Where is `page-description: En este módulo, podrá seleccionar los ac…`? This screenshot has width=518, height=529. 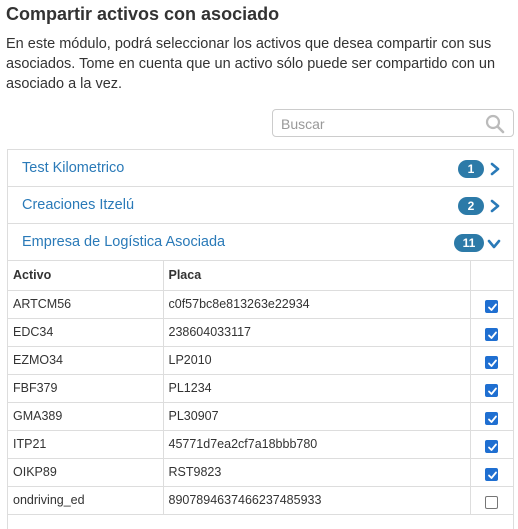
page-description: En este módulo, podrá seleccionar los ac… is located at coordinates (251, 64).